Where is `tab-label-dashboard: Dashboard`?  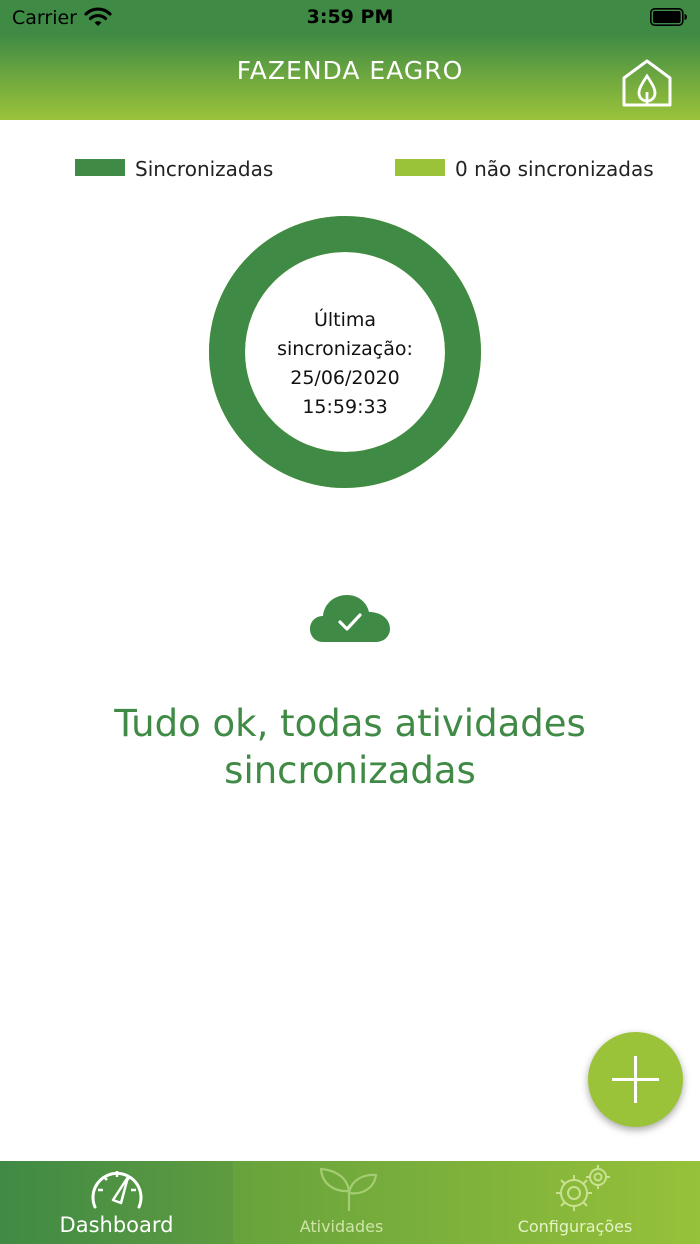 tab-label-dashboard: Dashboard is located at coordinates (116, 1225).